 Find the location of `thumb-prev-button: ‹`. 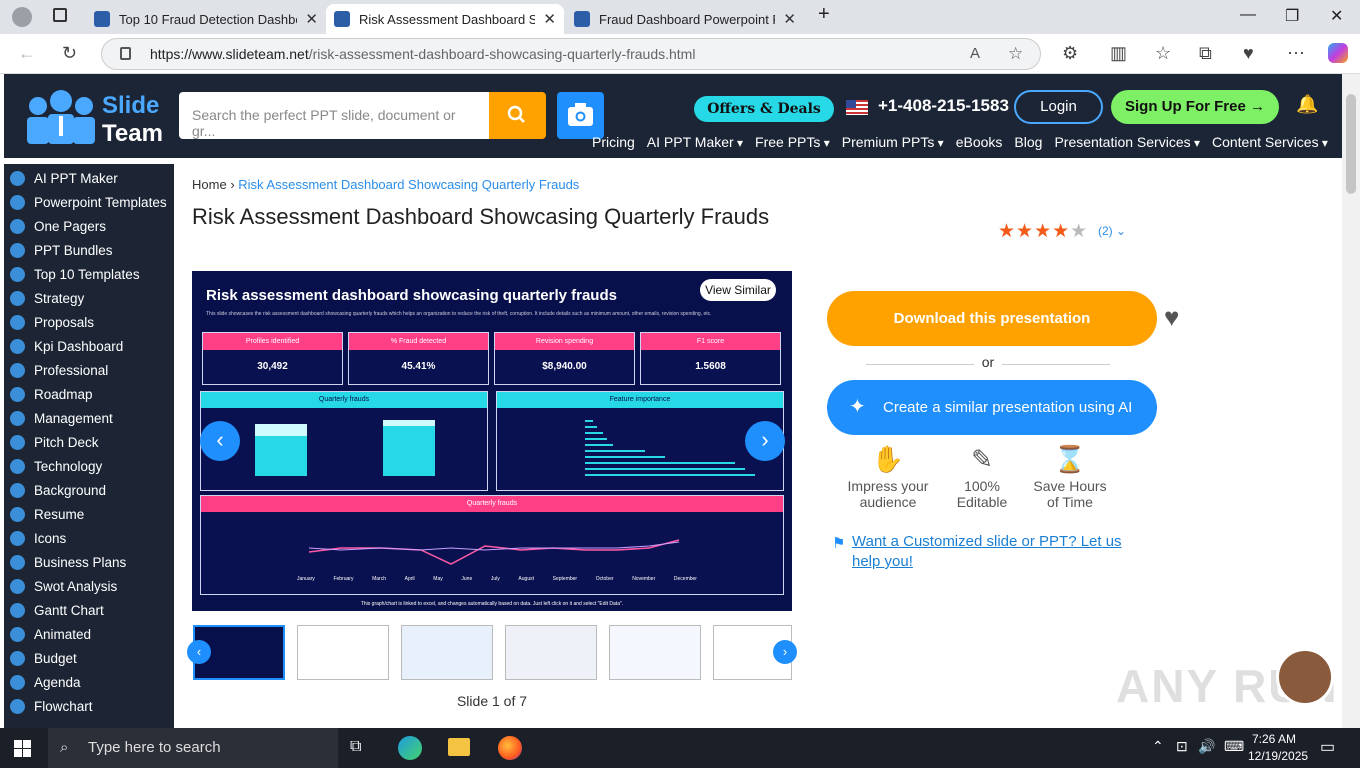

thumb-prev-button: ‹ is located at coordinates (199, 652).